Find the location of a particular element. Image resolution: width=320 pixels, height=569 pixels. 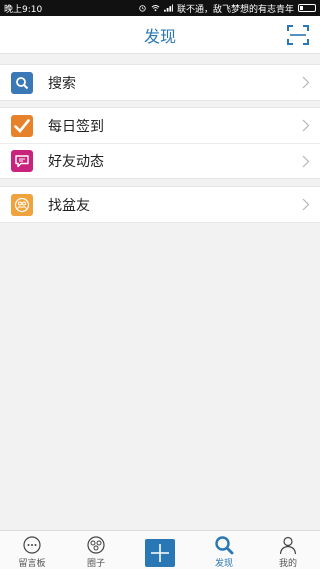

menu-item-checkin: 每日签到 is located at coordinates (160, 125).